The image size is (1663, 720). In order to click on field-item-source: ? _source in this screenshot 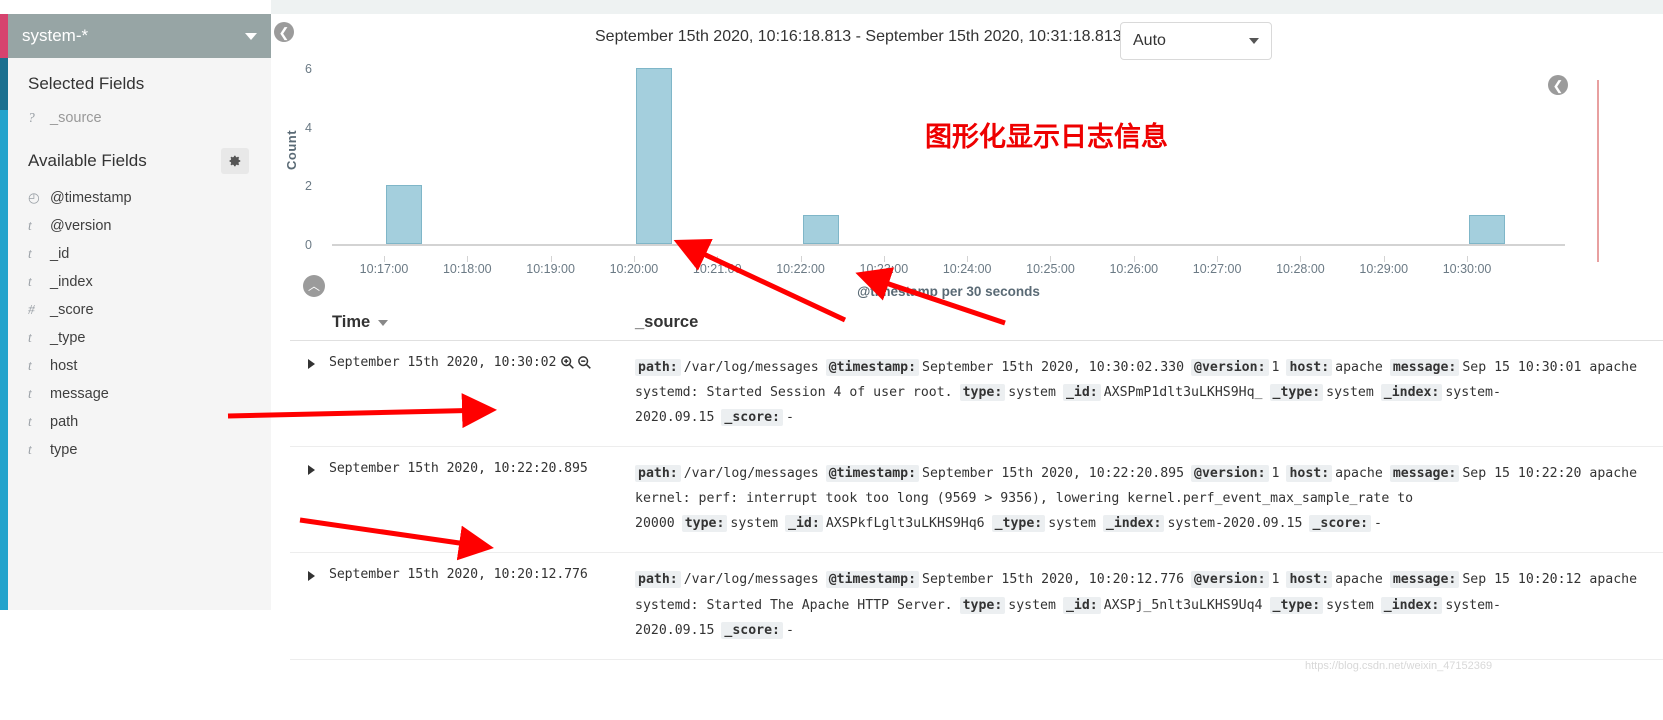, I will do `click(139, 118)`.